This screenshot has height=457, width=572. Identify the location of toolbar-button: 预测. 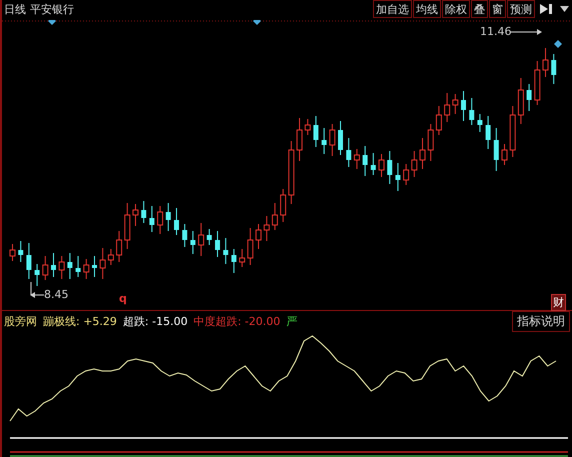
(521, 9).